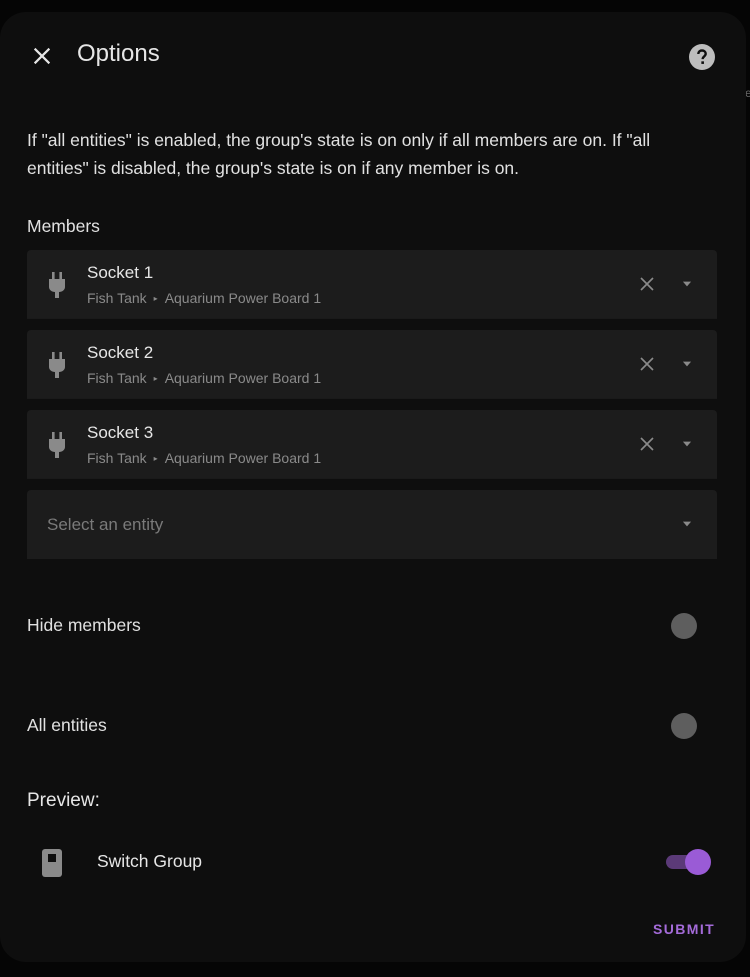  Describe the element at coordinates (67, 725) in the screenshot. I see `all-entities-label: All entities` at that location.